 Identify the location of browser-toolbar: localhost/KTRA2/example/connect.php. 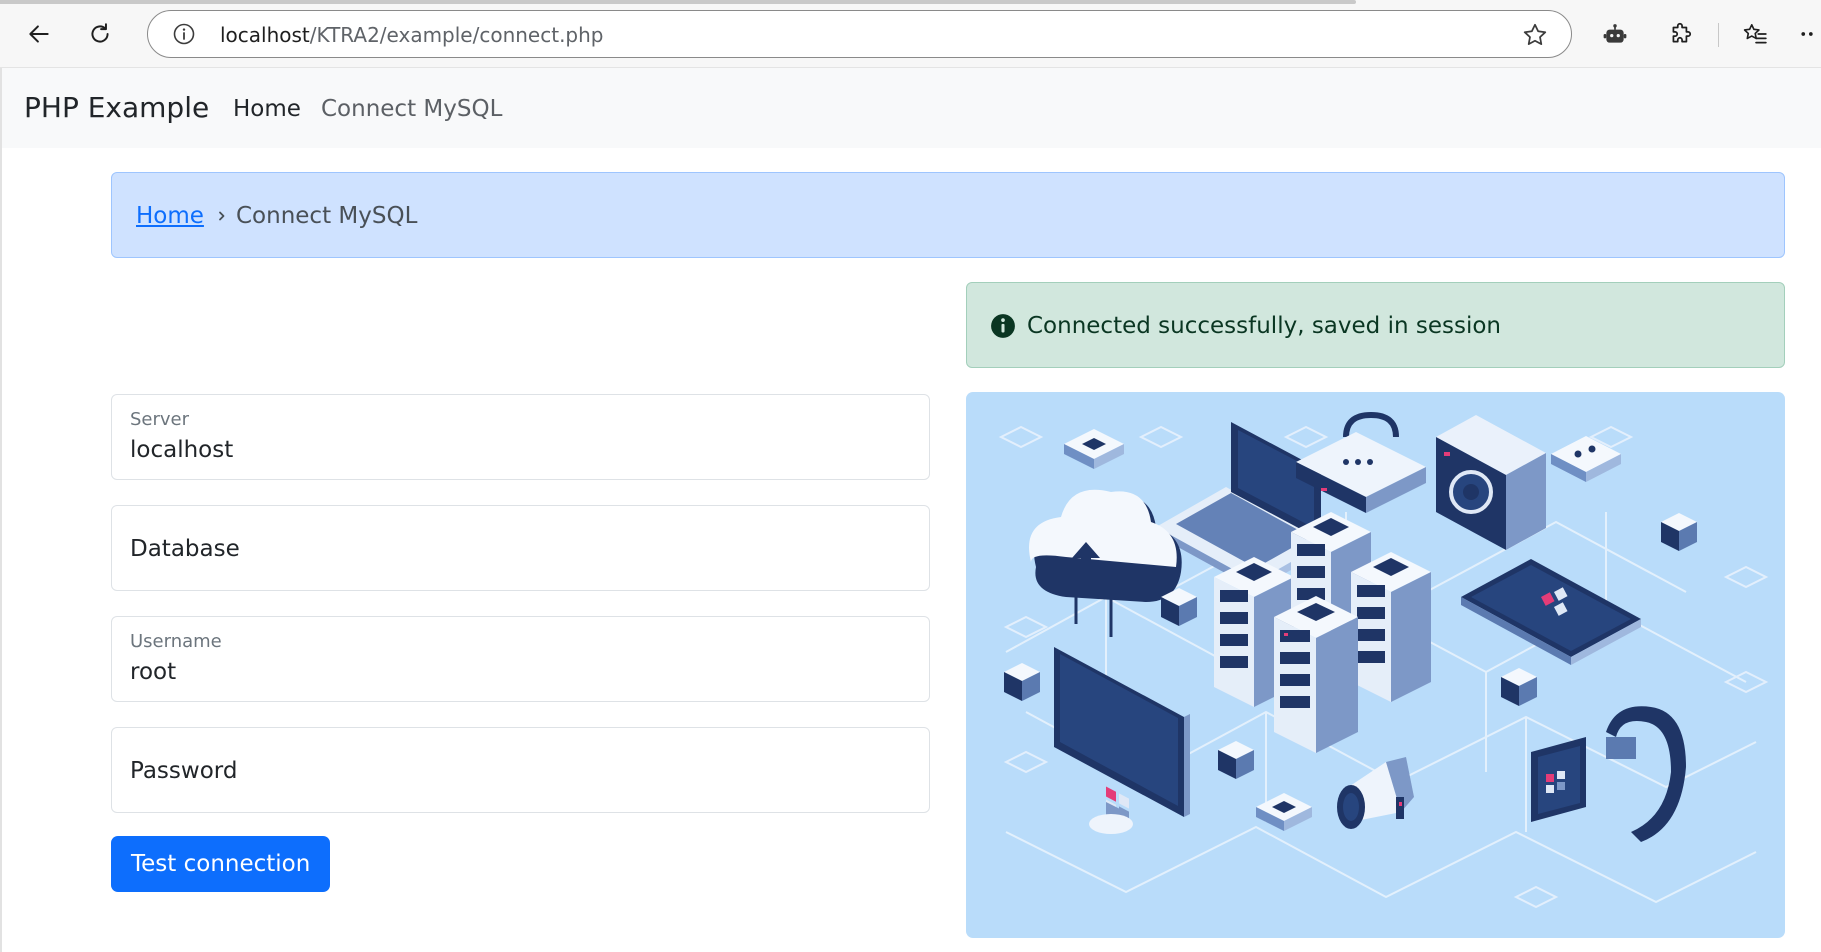
(910, 34).